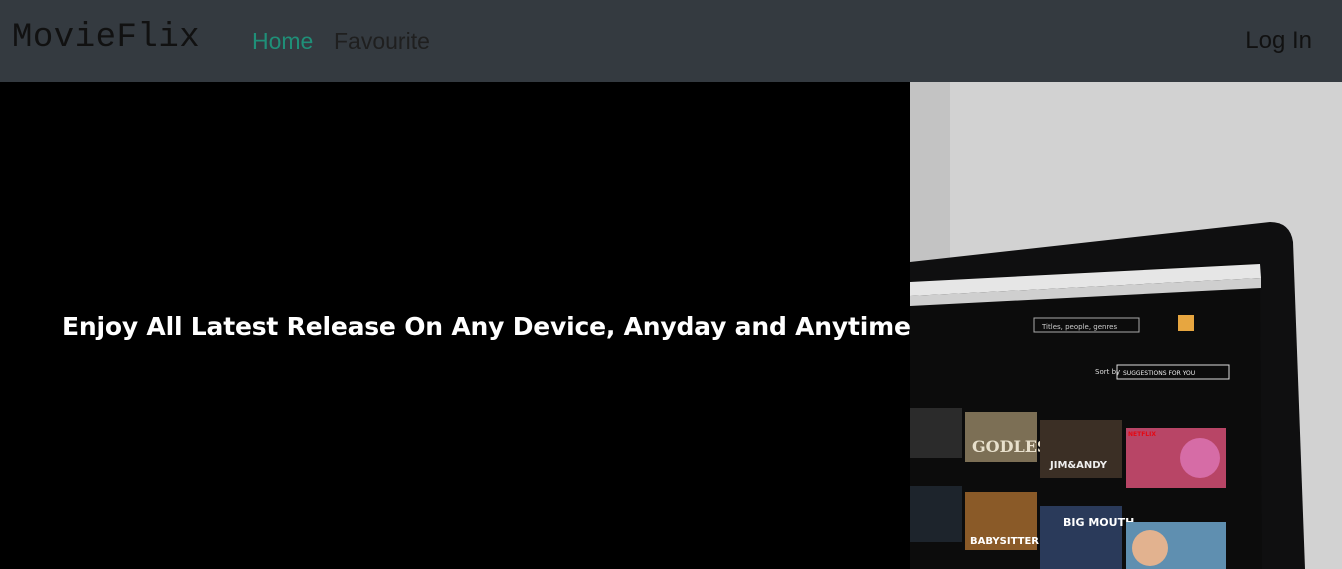  What do you see at coordinates (1079, 327) in the screenshot?
I see `laptop-search-text: Titles, people, genres` at bounding box center [1079, 327].